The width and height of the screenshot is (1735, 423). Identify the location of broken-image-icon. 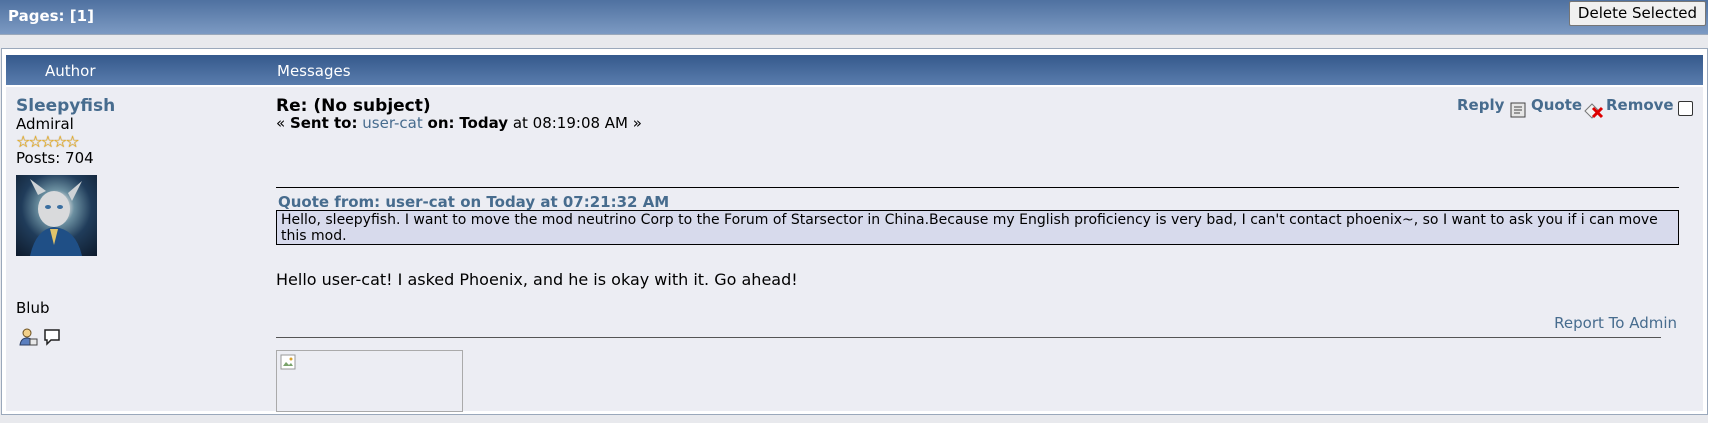
(288, 362).